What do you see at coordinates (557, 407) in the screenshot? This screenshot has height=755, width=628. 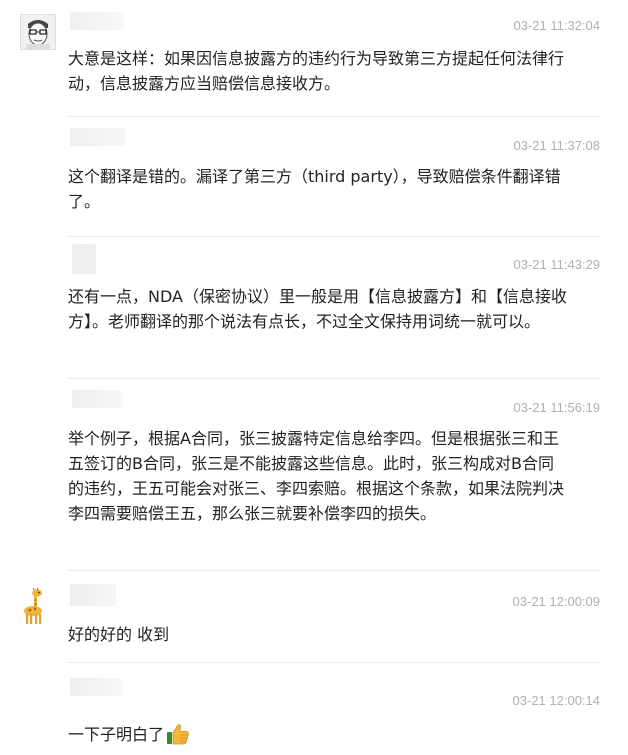 I see `message-timestamp: 03-21 11:56:19` at bounding box center [557, 407].